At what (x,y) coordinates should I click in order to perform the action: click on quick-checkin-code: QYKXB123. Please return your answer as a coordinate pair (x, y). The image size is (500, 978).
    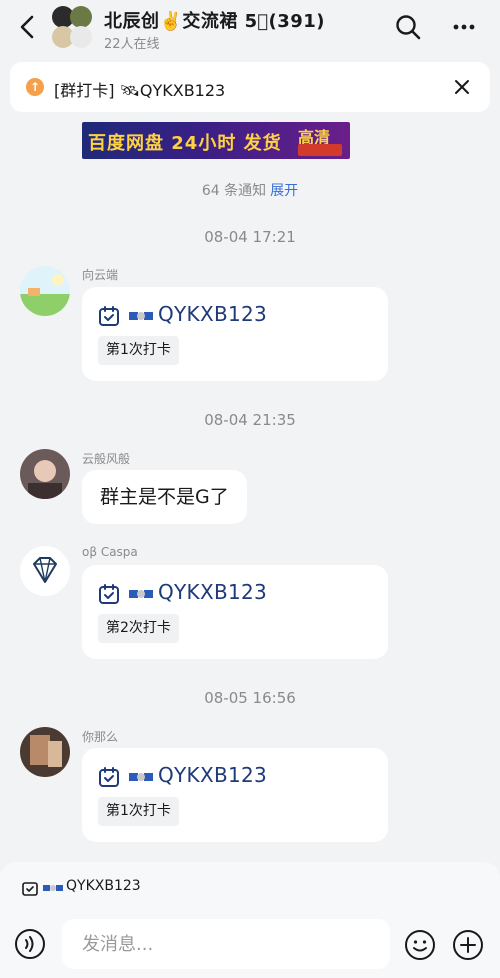
    Looking at the image, I should click on (103, 886).